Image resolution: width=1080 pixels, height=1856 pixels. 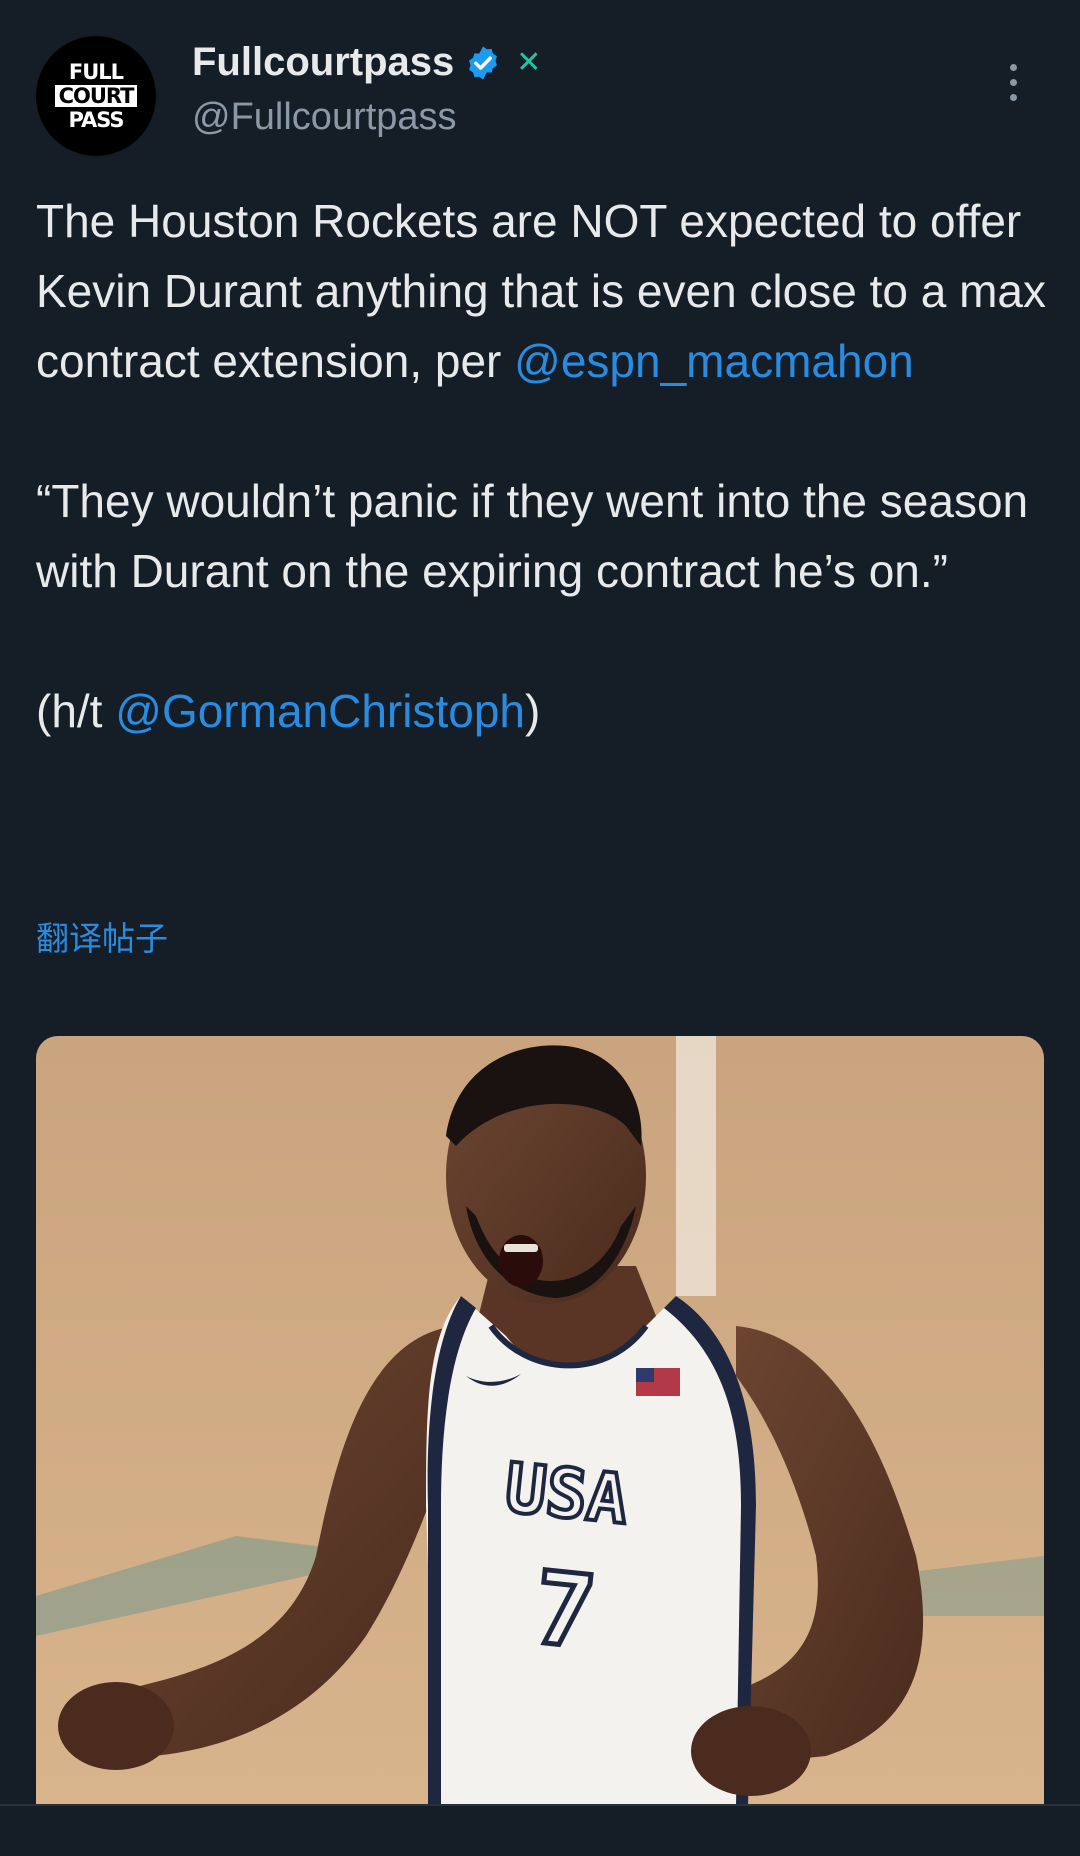 I want to click on jersey-number: 7, so click(x=564, y=1610).